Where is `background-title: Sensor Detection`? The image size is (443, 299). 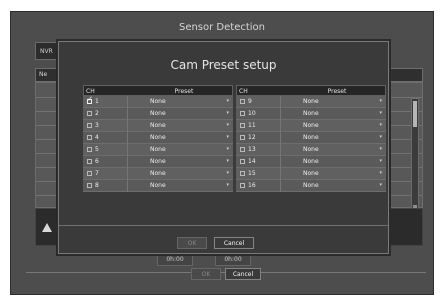
background-title: Sensor Detection is located at coordinates (222, 27).